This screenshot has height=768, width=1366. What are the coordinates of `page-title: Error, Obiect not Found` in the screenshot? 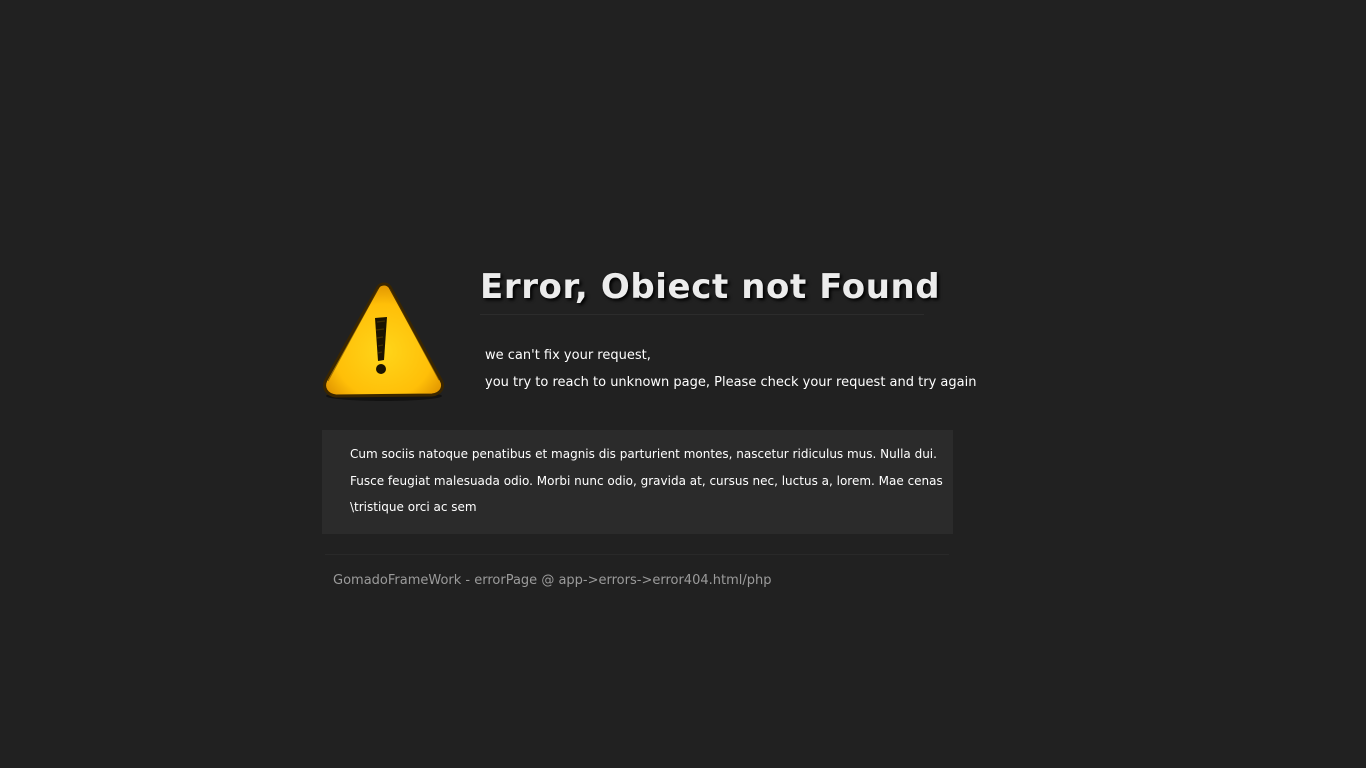 It's located at (710, 287).